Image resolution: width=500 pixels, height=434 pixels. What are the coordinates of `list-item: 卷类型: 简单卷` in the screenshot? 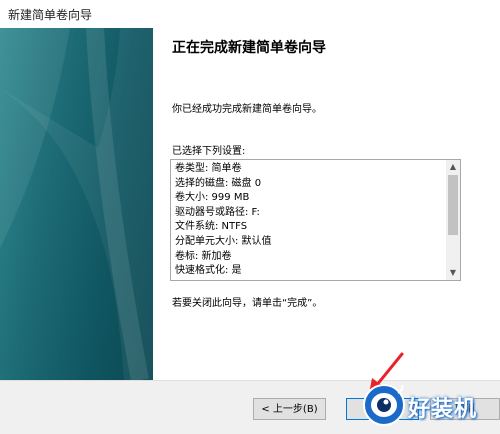 It's located at (208, 168).